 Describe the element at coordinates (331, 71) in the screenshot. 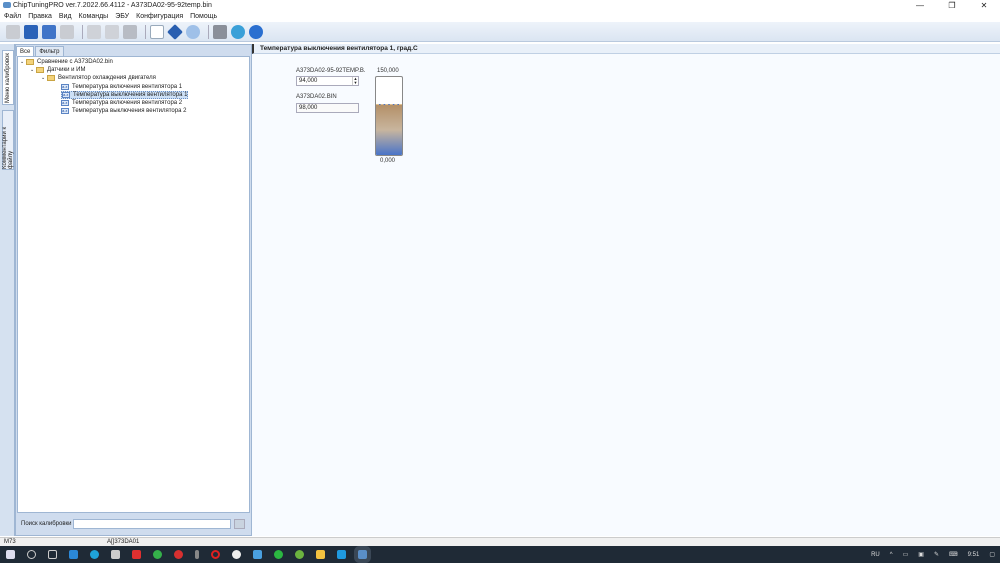

I see `file1-label: A373DA02-95-92TEMP.B.` at that location.